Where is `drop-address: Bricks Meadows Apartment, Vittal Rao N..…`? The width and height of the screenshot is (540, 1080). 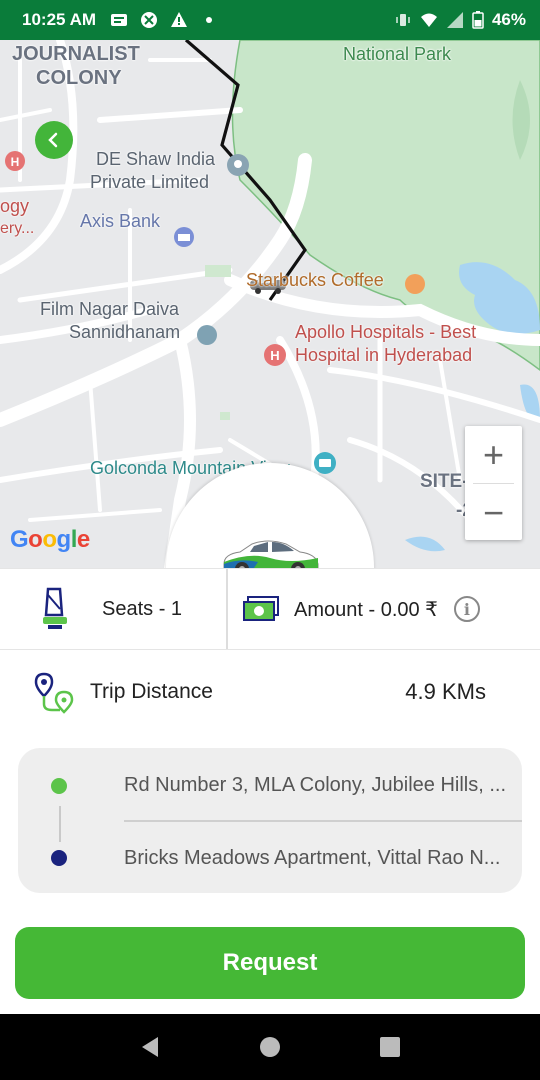 drop-address: Bricks Meadows Apartment, Vittal Rao N..… is located at coordinates (323, 858).